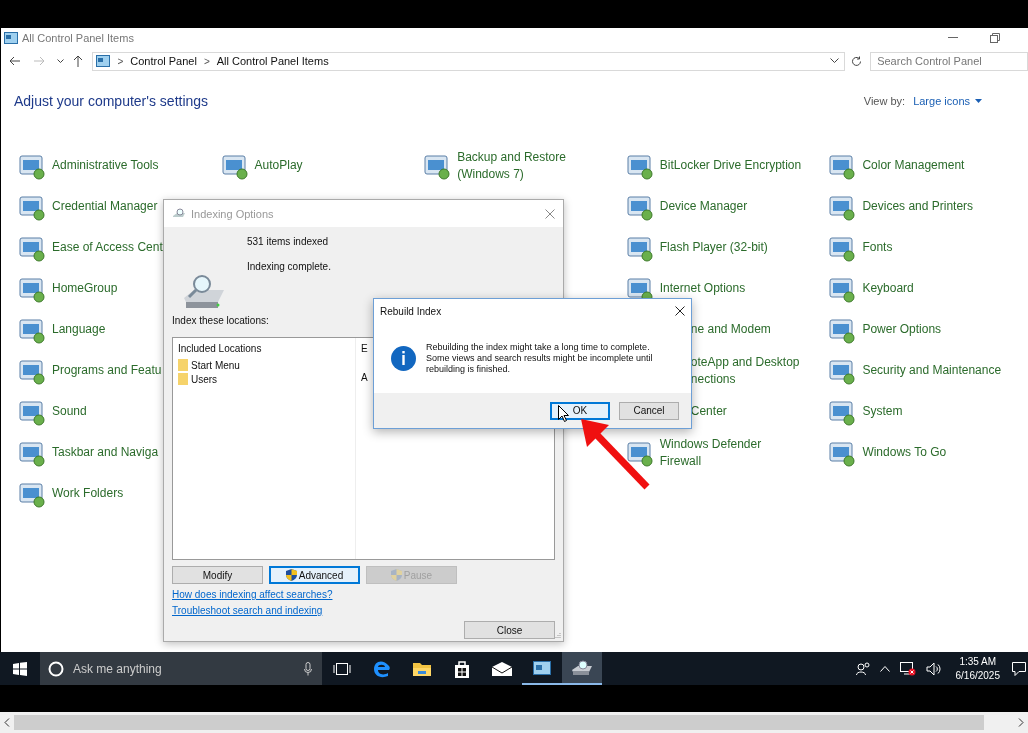 The height and width of the screenshot is (733, 1028). I want to click on exclude-text: A, so click(364, 377).